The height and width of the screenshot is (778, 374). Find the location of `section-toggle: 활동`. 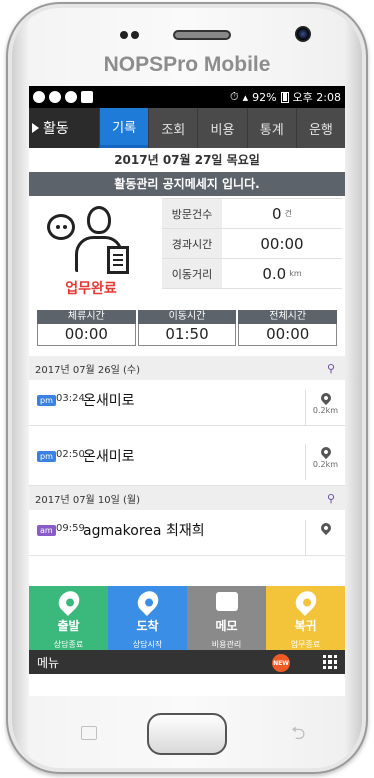

section-toggle: 활동 is located at coordinates (64, 128).